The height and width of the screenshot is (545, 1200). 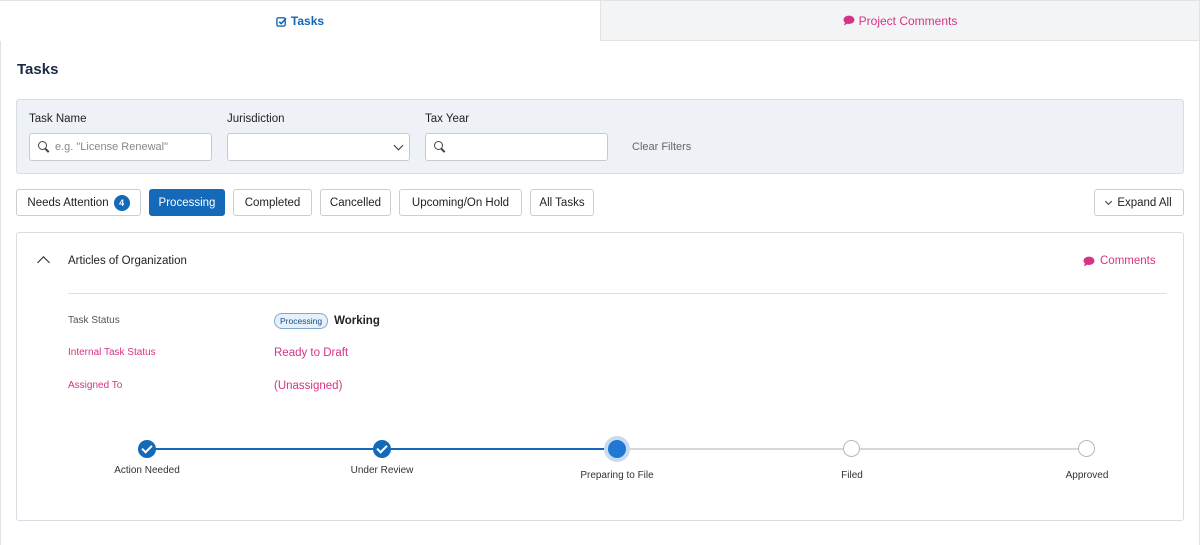 I want to click on task-status-value: Processing Working, so click(x=327, y=321).